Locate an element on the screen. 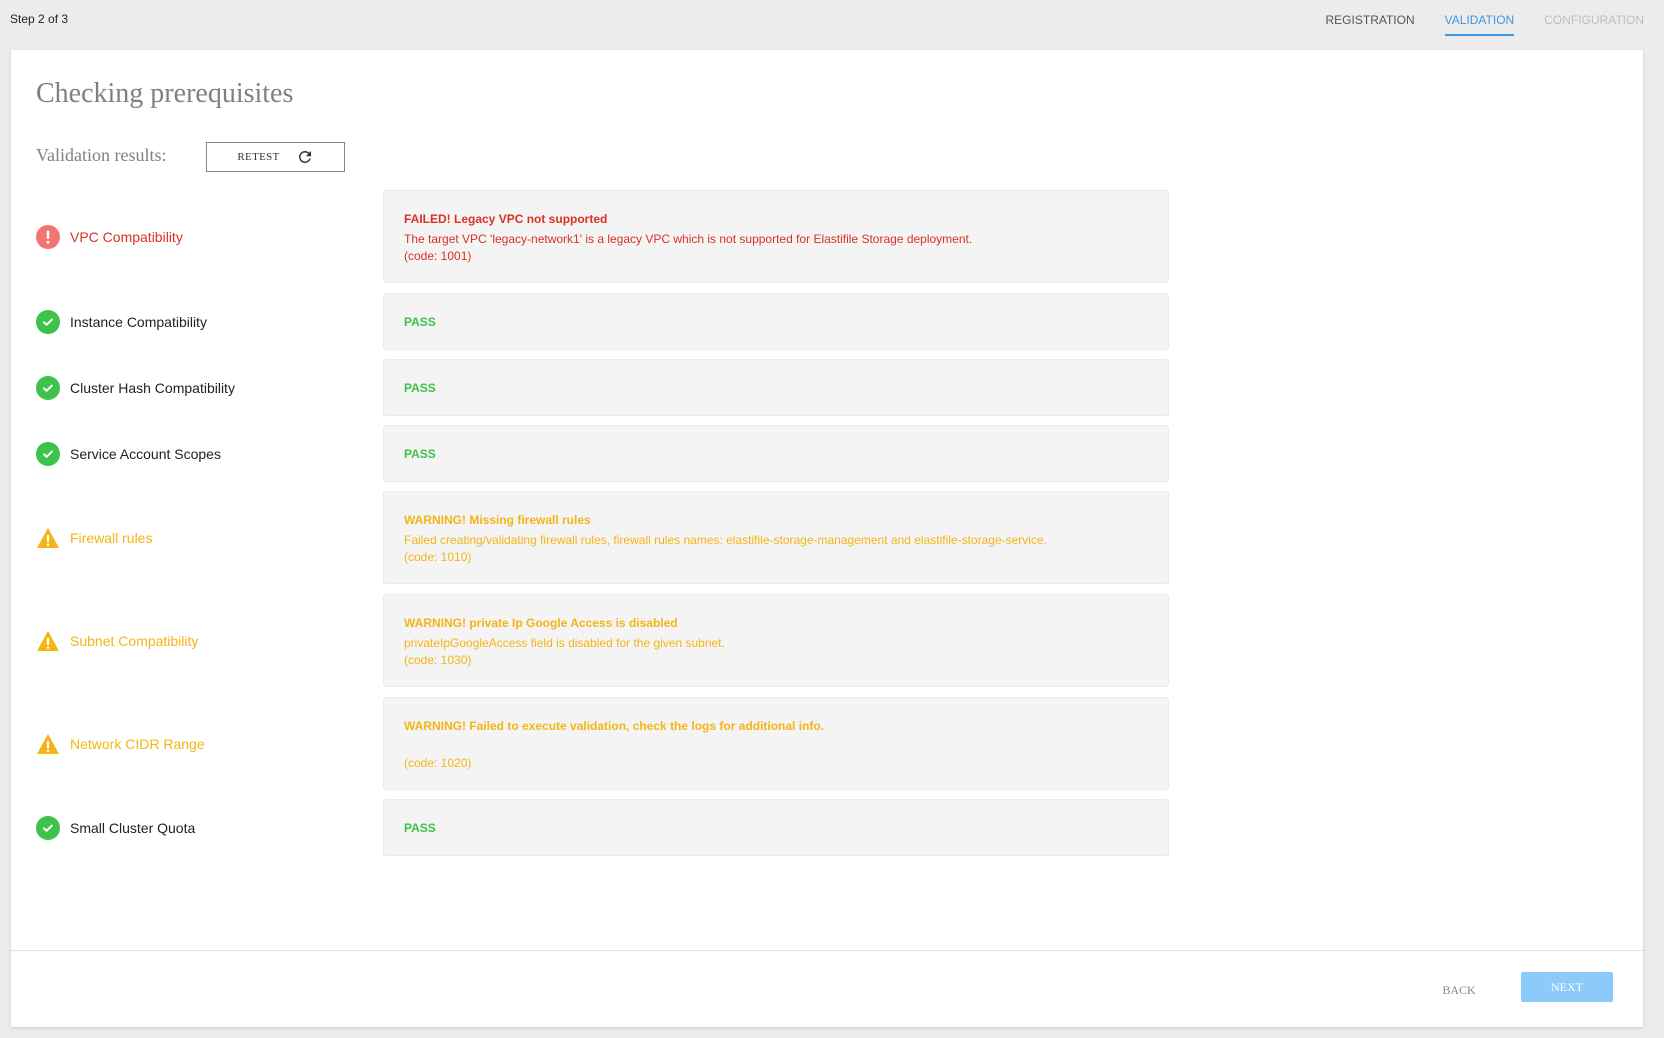 The height and width of the screenshot is (1038, 1664). back-button: BACK is located at coordinates (1459, 990).